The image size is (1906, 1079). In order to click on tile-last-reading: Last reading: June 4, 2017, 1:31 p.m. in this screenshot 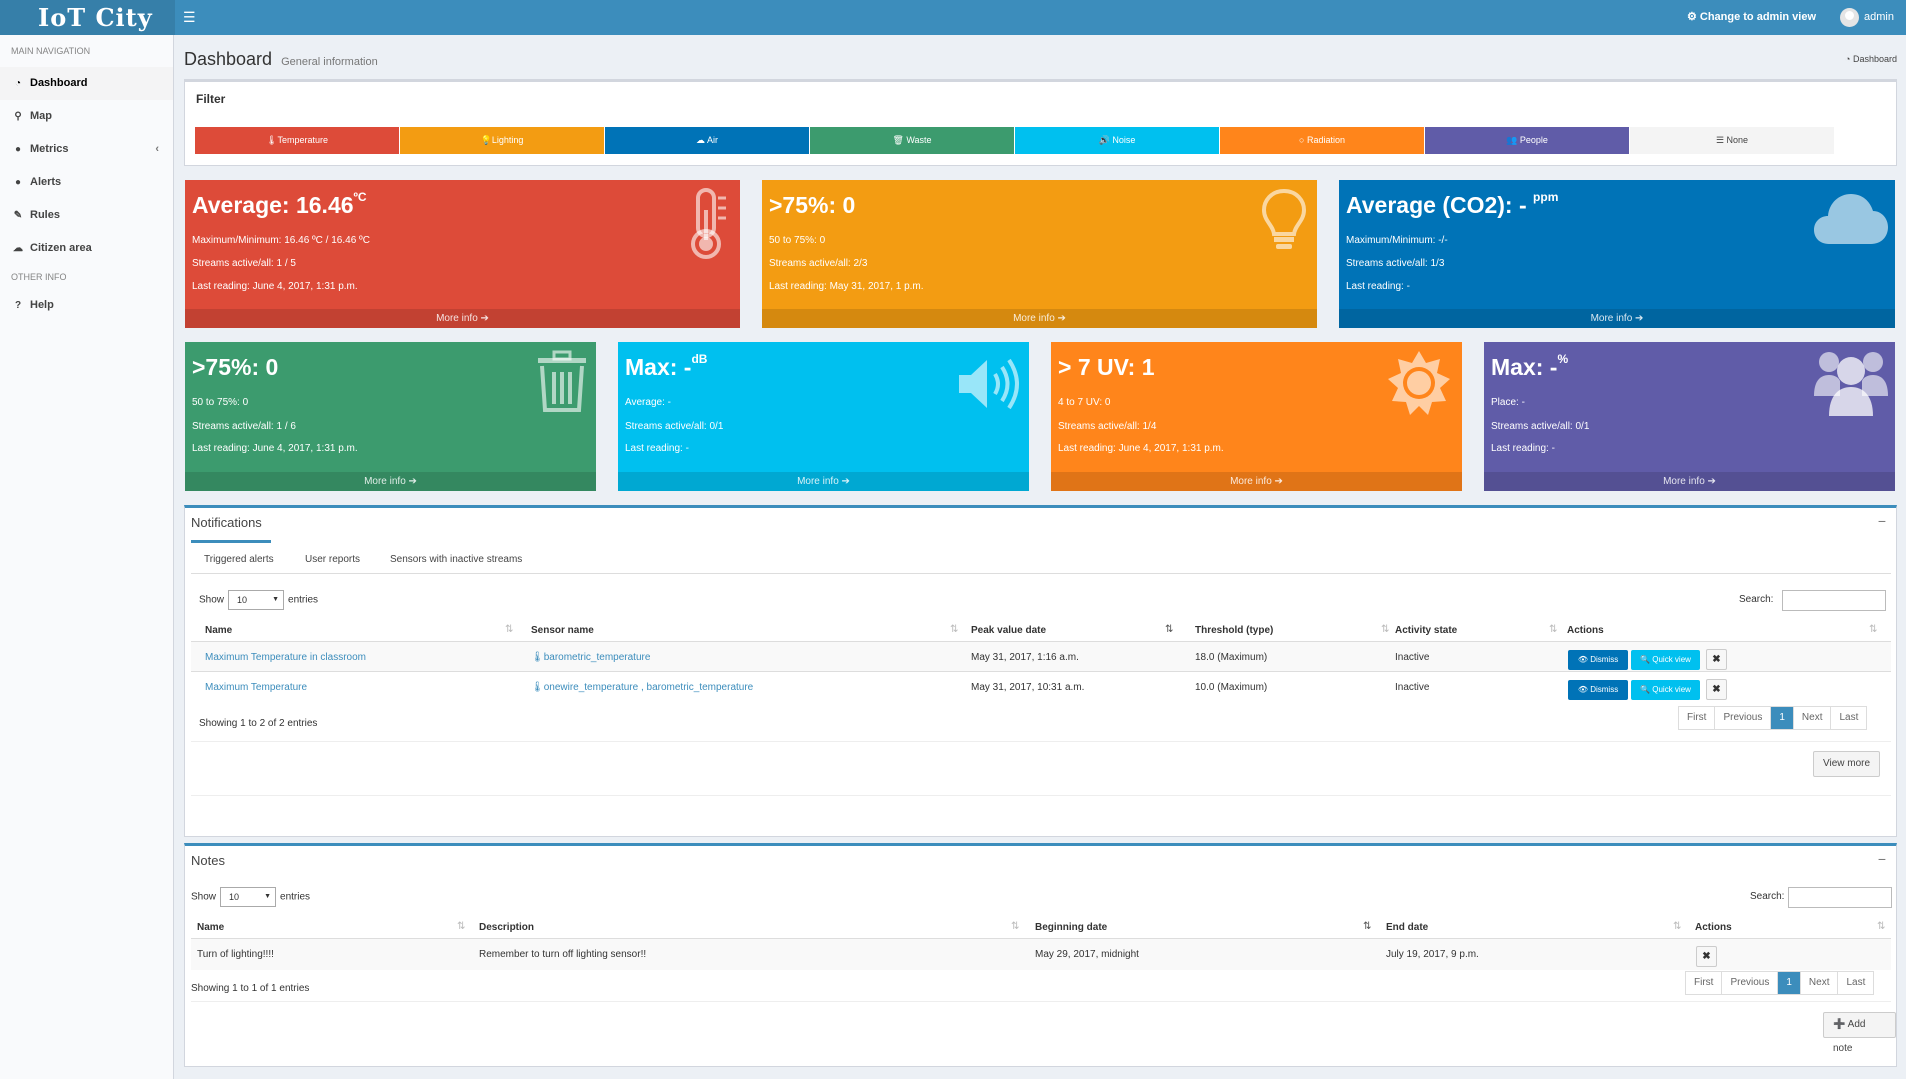, I will do `click(275, 448)`.